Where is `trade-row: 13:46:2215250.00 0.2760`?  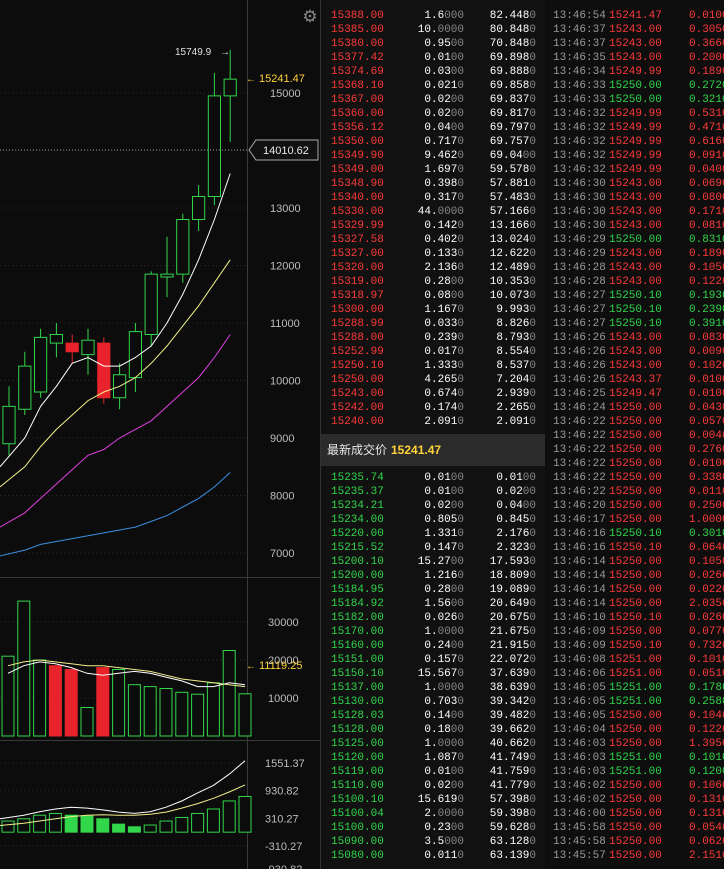
trade-row: 13:46:2215250.00 0.2760 is located at coordinates (634, 450).